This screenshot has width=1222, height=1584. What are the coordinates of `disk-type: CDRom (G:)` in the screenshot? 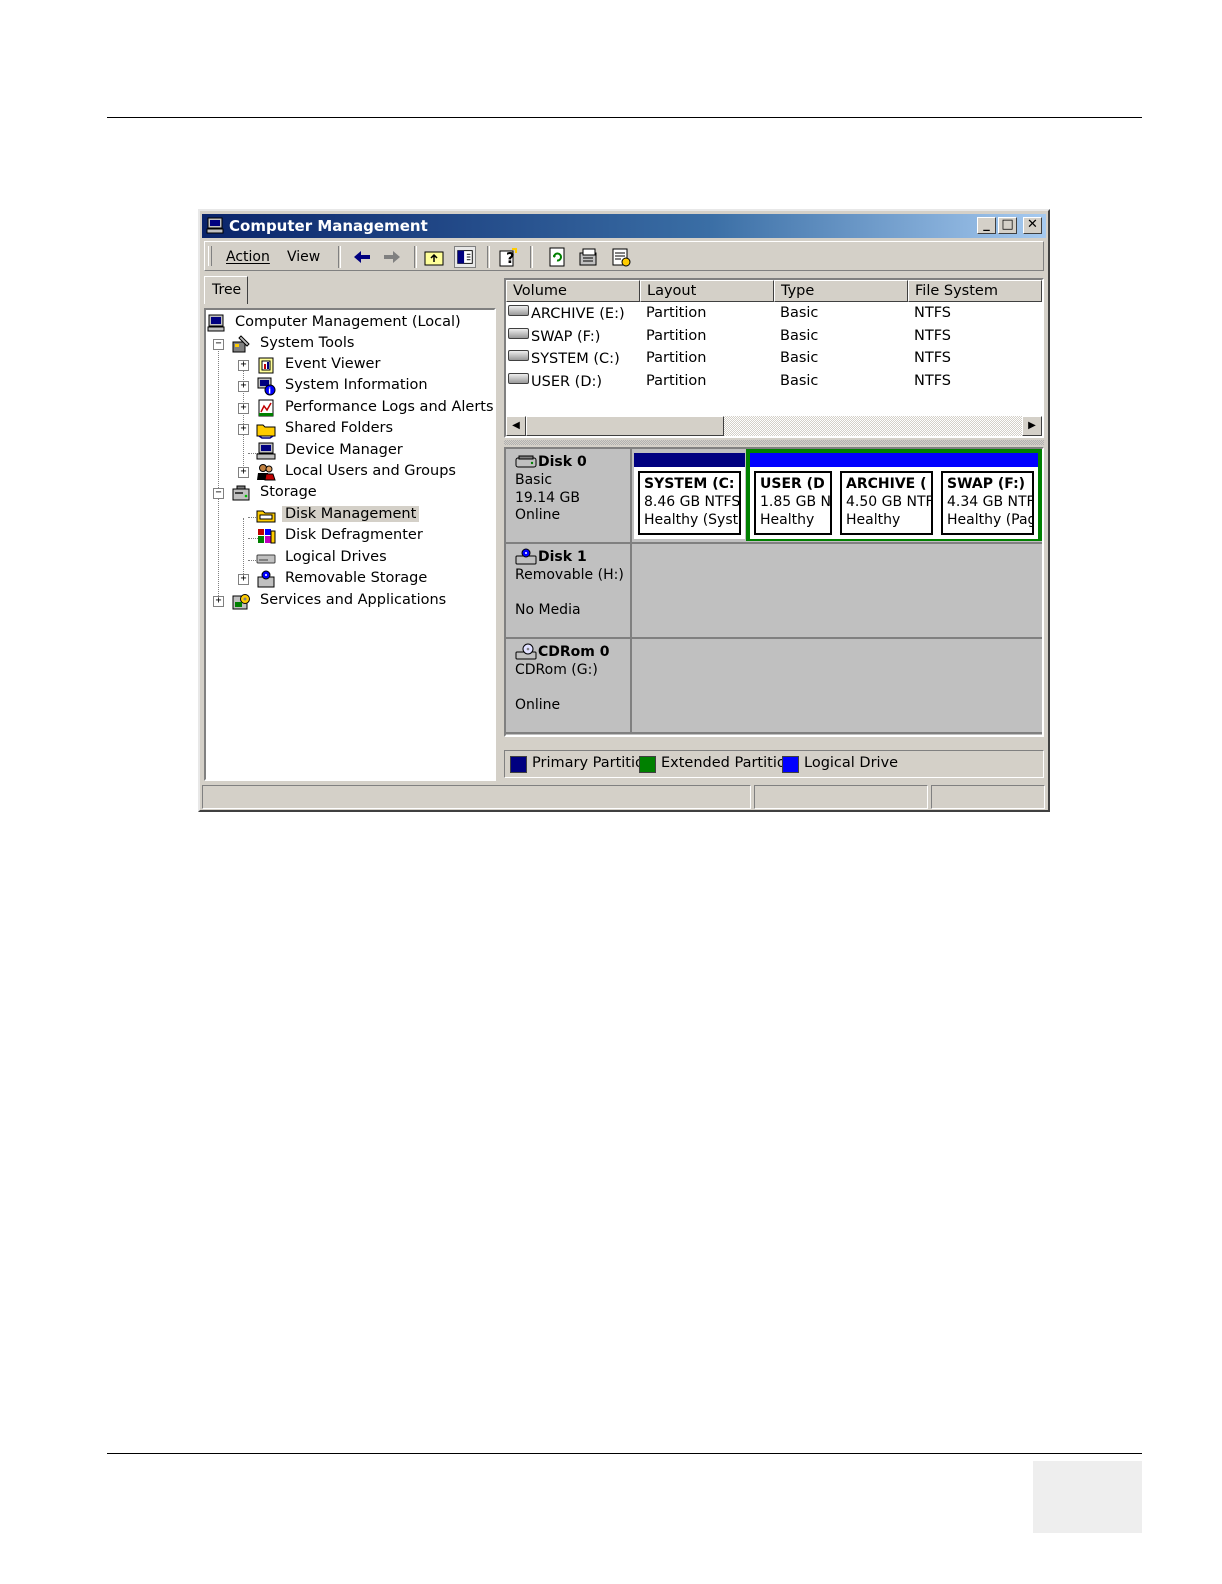 It's located at (556, 670).